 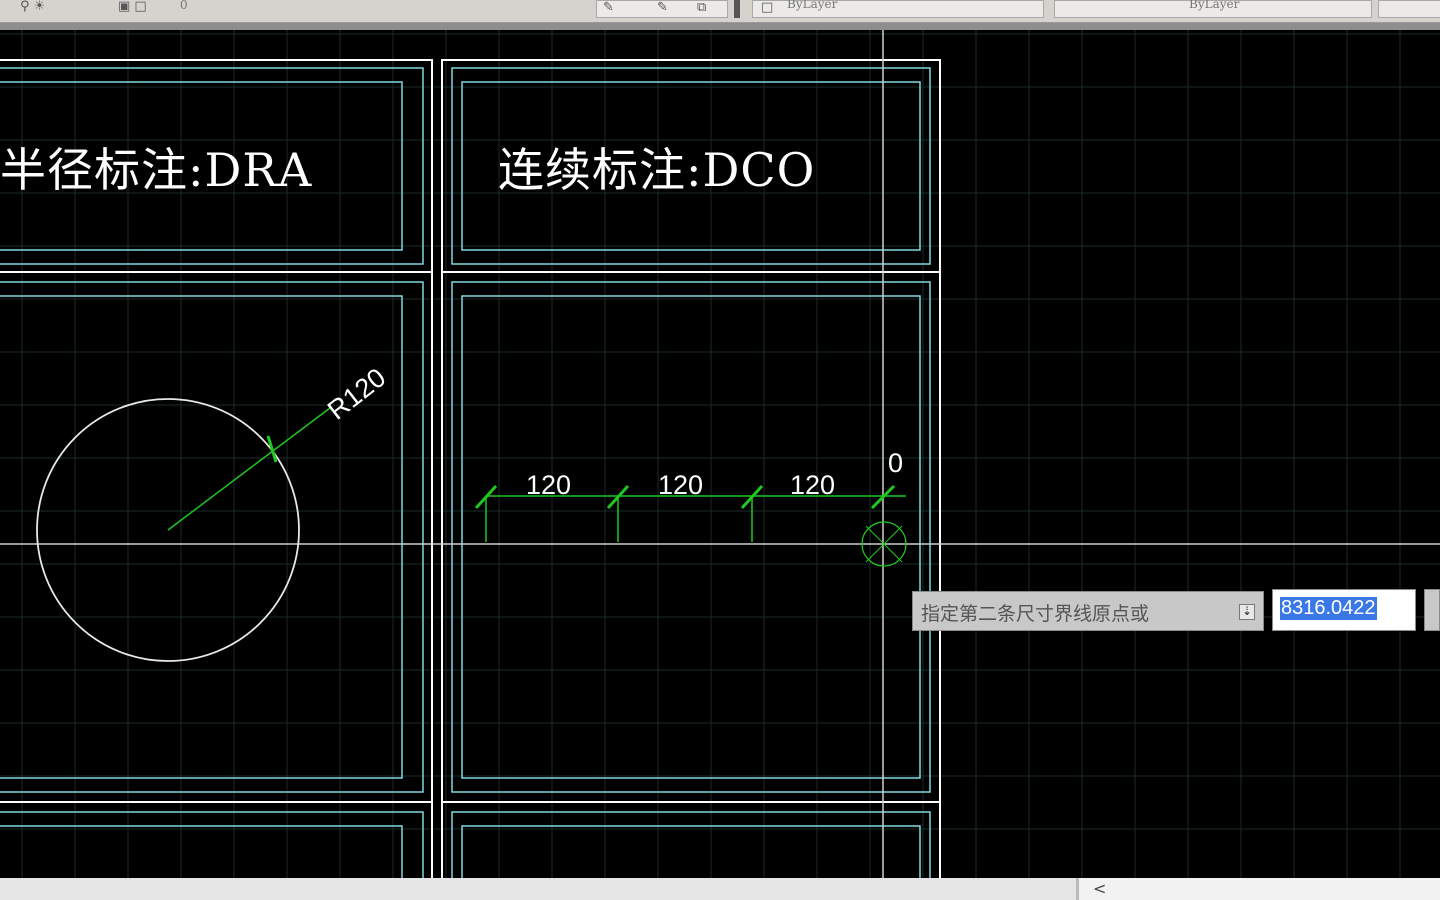 I want to click on panel-title-continuous: 连续标注:DCO, so click(x=657, y=170).